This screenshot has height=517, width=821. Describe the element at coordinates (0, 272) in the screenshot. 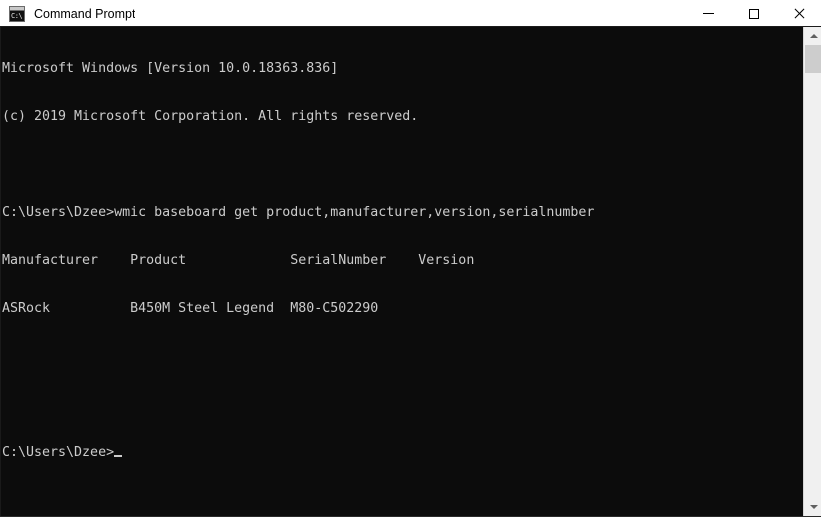

I see `window-left-edge` at that location.